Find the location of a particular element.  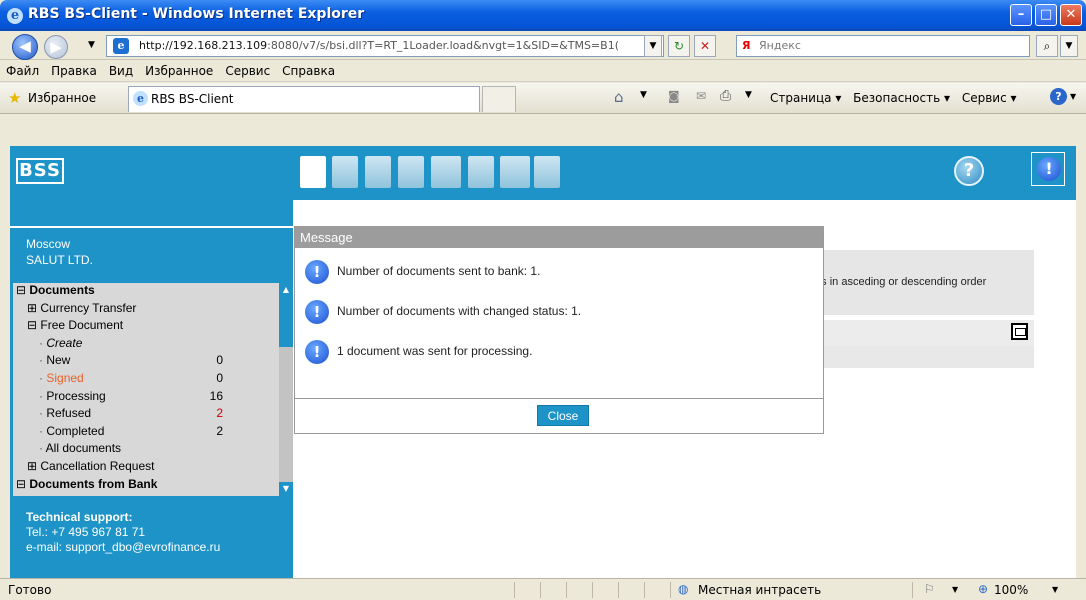

search-options-icon: ▼ is located at coordinates (1069, 46).